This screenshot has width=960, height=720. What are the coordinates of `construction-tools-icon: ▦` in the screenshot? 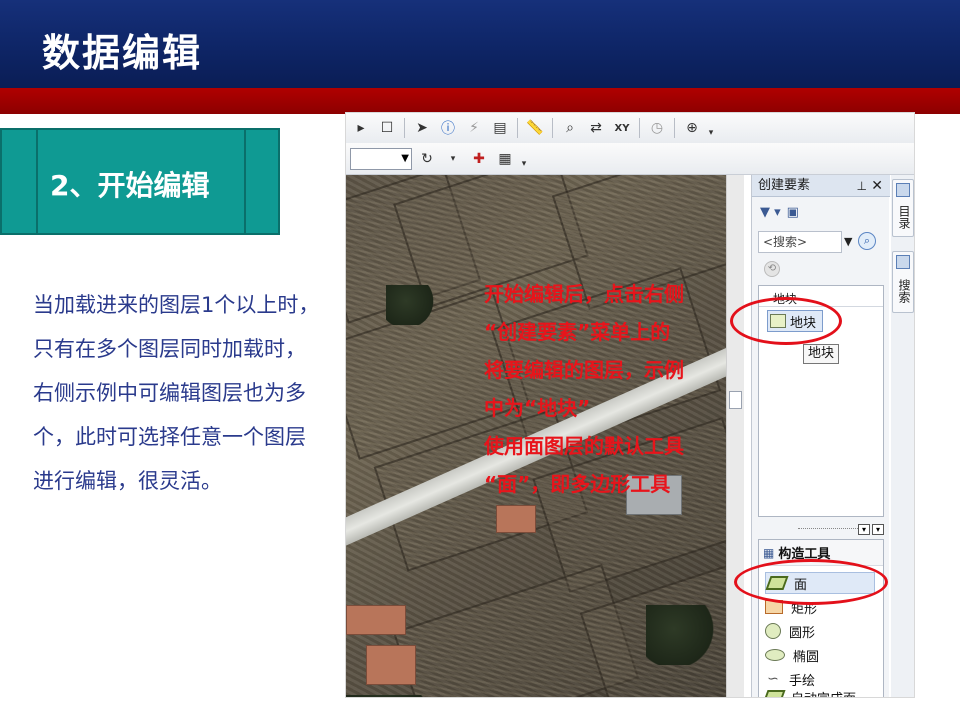 It's located at (769, 552).